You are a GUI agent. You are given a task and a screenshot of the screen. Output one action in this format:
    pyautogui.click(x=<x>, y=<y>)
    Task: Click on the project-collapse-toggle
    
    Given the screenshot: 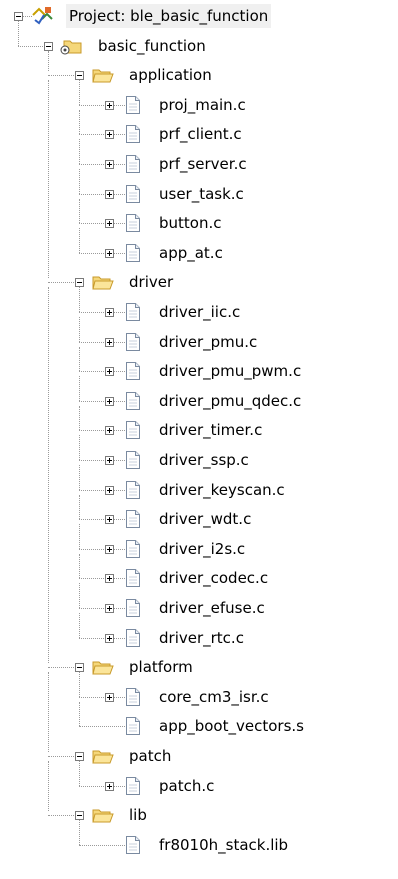 What is the action you would take?
    pyautogui.click(x=18, y=16)
    